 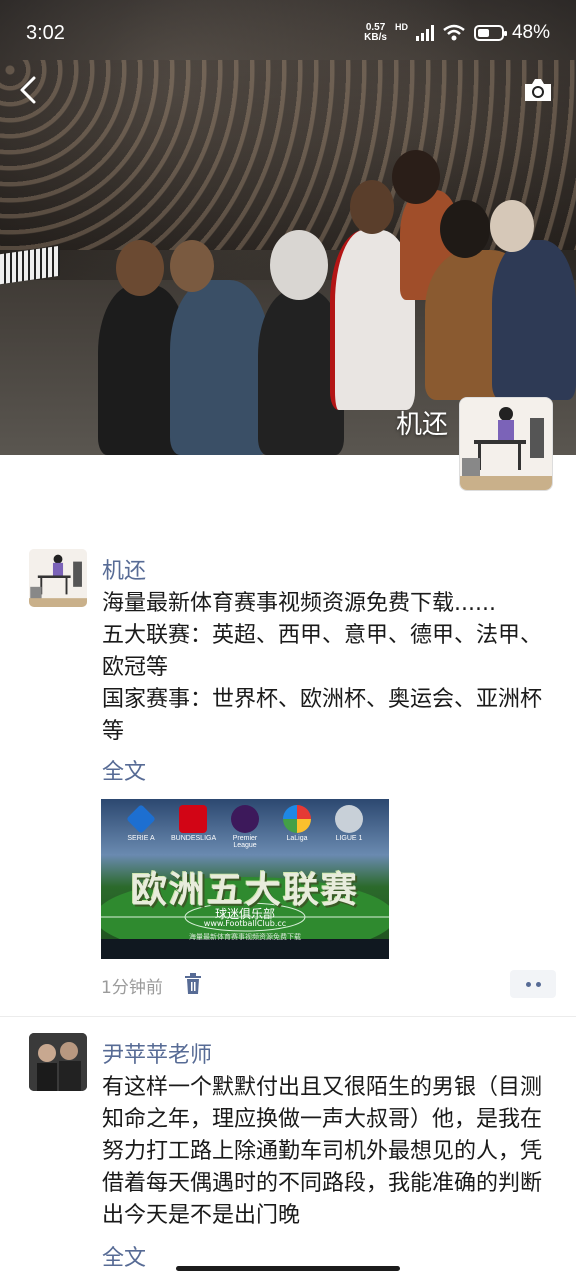 I want to click on stage-keyboard, so click(x=30, y=265).